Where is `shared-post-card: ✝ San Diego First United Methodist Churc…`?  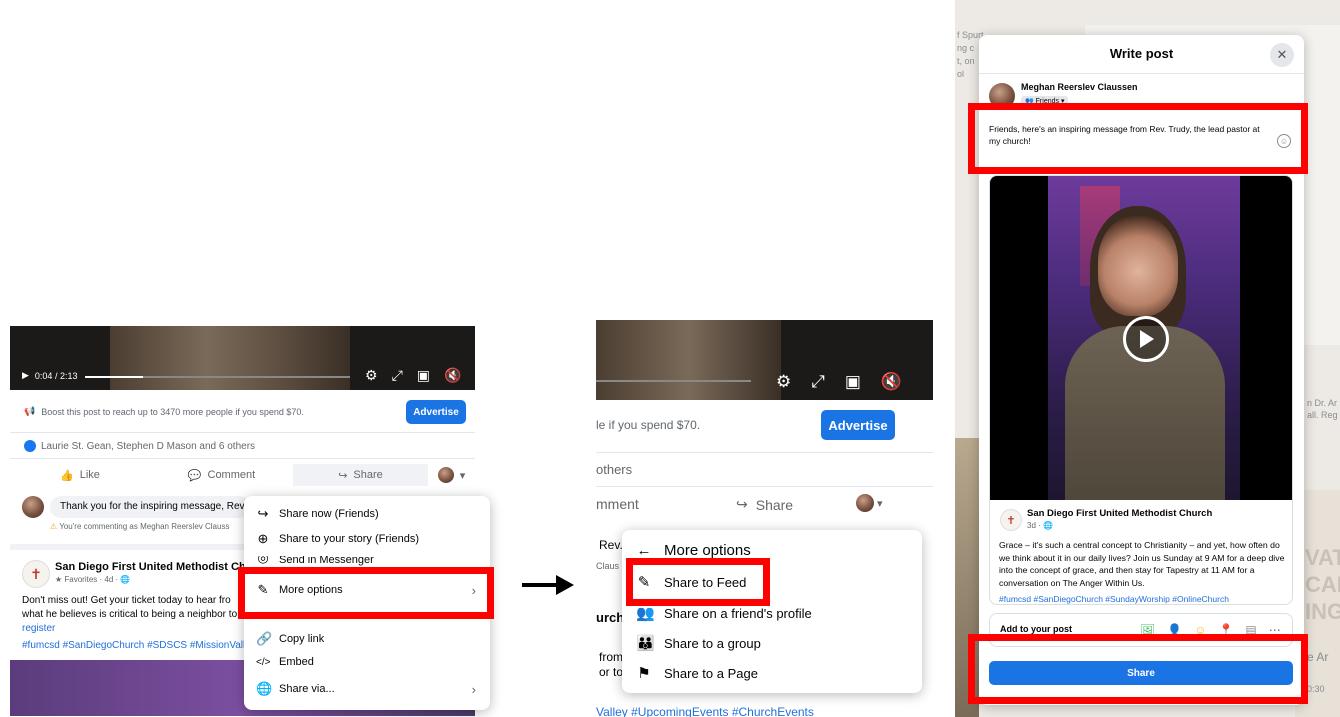 shared-post-card: ✝ San Diego First United Methodist Churc… is located at coordinates (1141, 390).